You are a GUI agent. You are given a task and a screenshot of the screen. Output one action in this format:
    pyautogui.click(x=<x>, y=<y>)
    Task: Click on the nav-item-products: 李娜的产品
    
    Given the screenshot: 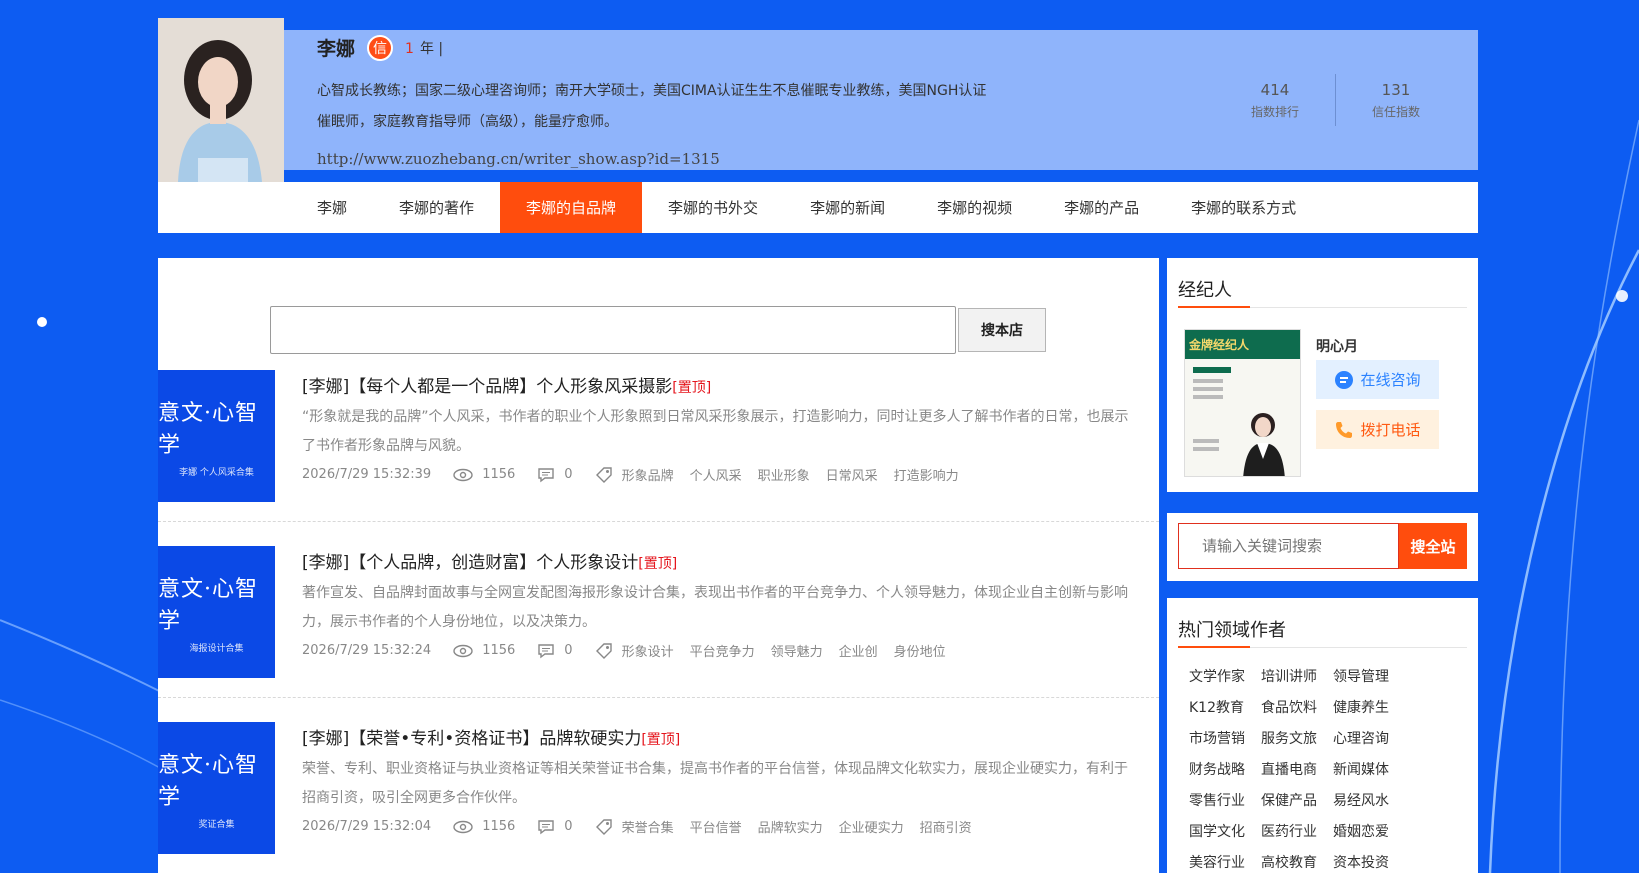 What is the action you would take?
    pyautogui.click(x=1101, y=207)
    